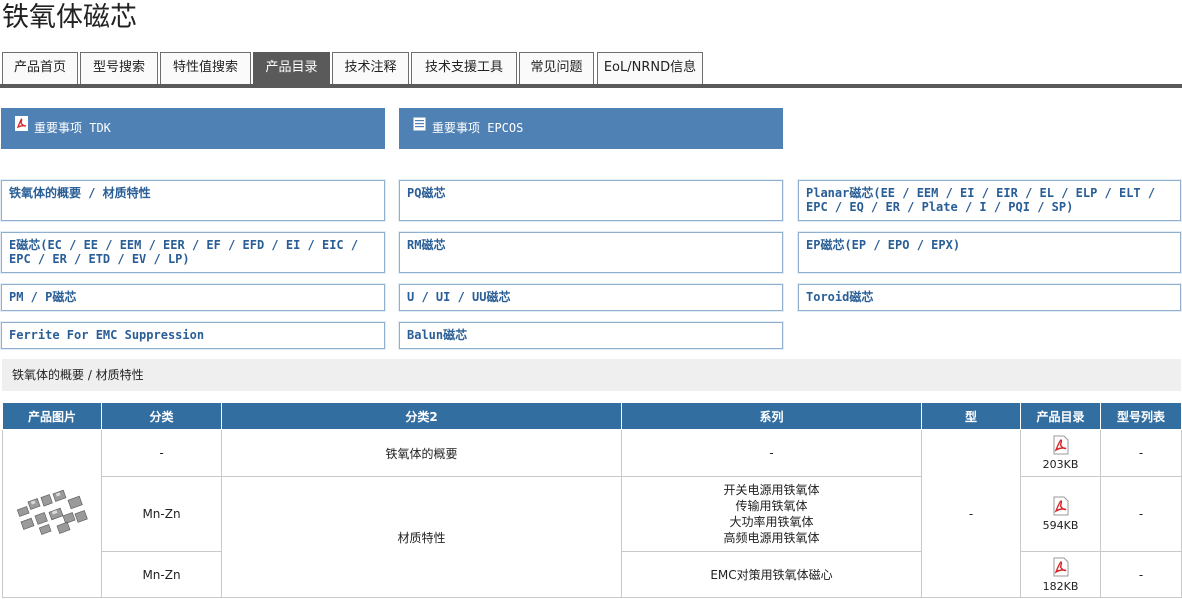 The image size is (1182, 599). I want to click on document-icon, so click(419, 127).